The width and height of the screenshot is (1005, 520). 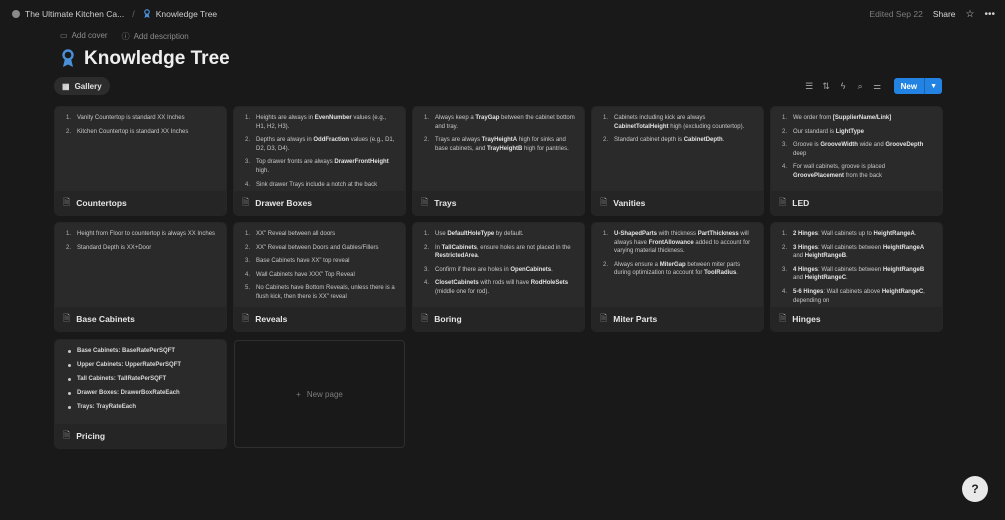 What do you see at coordinates (970, 14) in the screenshot?
I see `star-icon: ☆` at bounding box center [970, 14].